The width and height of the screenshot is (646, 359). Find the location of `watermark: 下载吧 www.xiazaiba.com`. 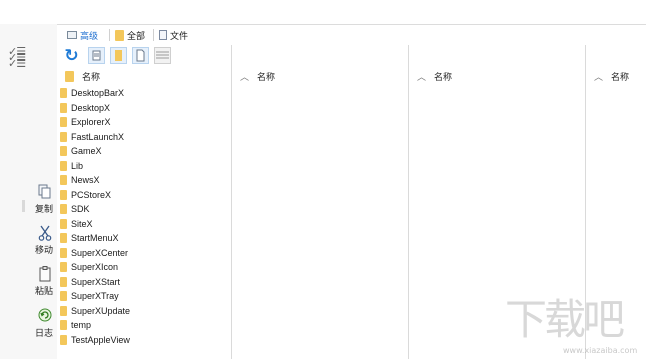

watermark: 下载吧 www.xiazaiba.com is located at coordinates (575, 328).